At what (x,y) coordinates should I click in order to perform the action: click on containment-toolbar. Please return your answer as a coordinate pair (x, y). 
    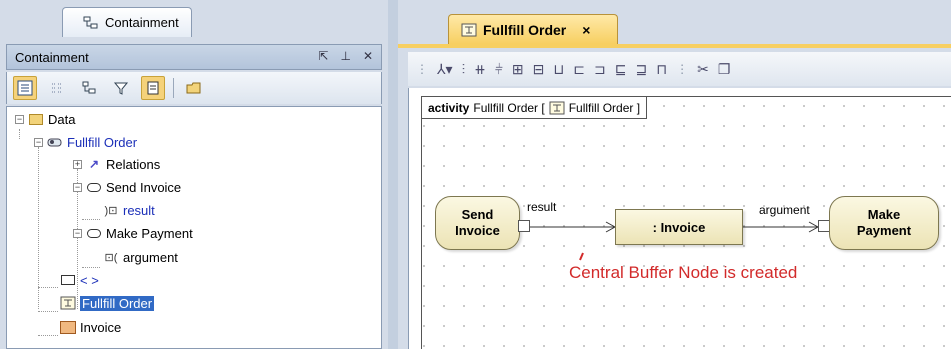
    Looking at the image, I should click on (194, 88).